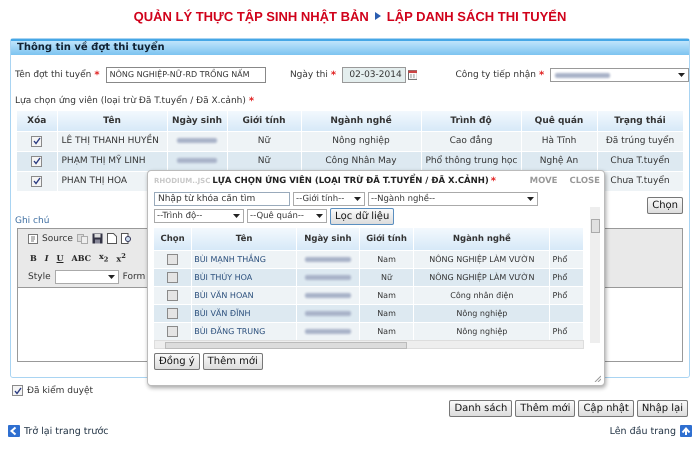 The image size is (700, 449). Describe the element at coordinates (177, 361) in the screenshot. I see `dialog-button: Đồng ý` at that location.